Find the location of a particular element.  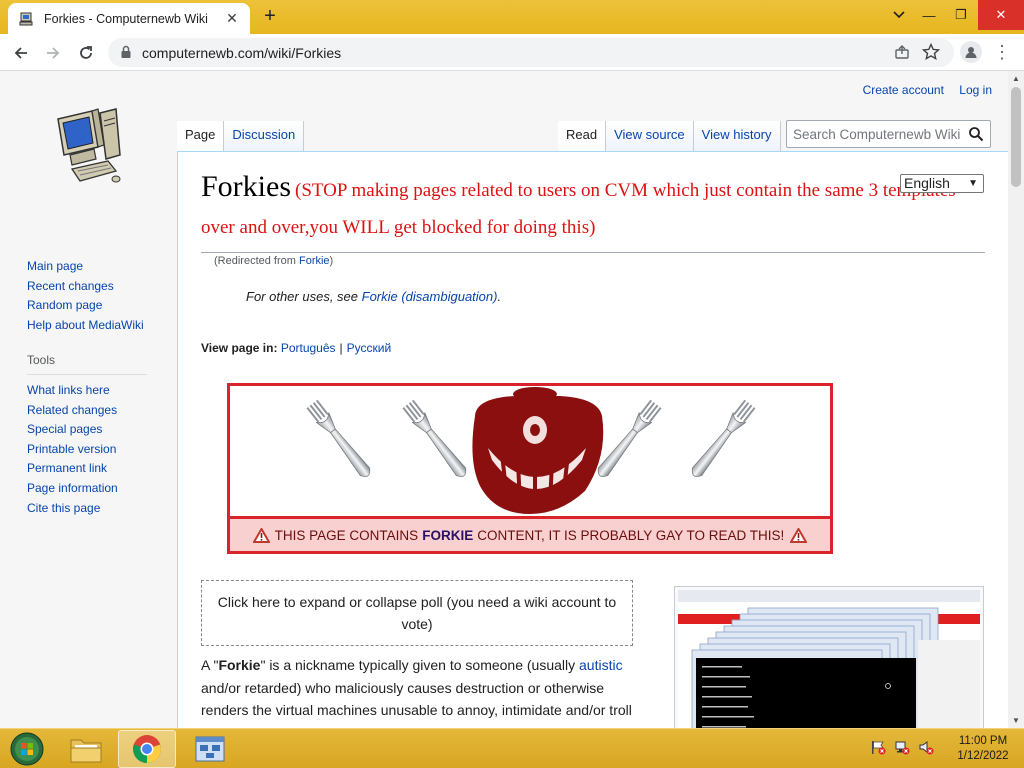

personal-tools: Create account Log in is located at coordinates (921, 90).